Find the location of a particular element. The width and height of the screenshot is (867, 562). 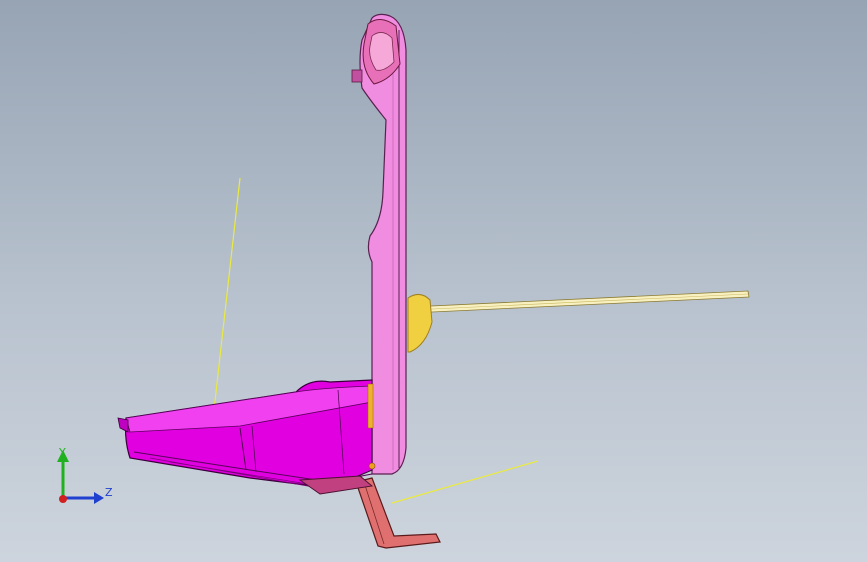

z-axis-label: Z is located at coordinates (109, 492).